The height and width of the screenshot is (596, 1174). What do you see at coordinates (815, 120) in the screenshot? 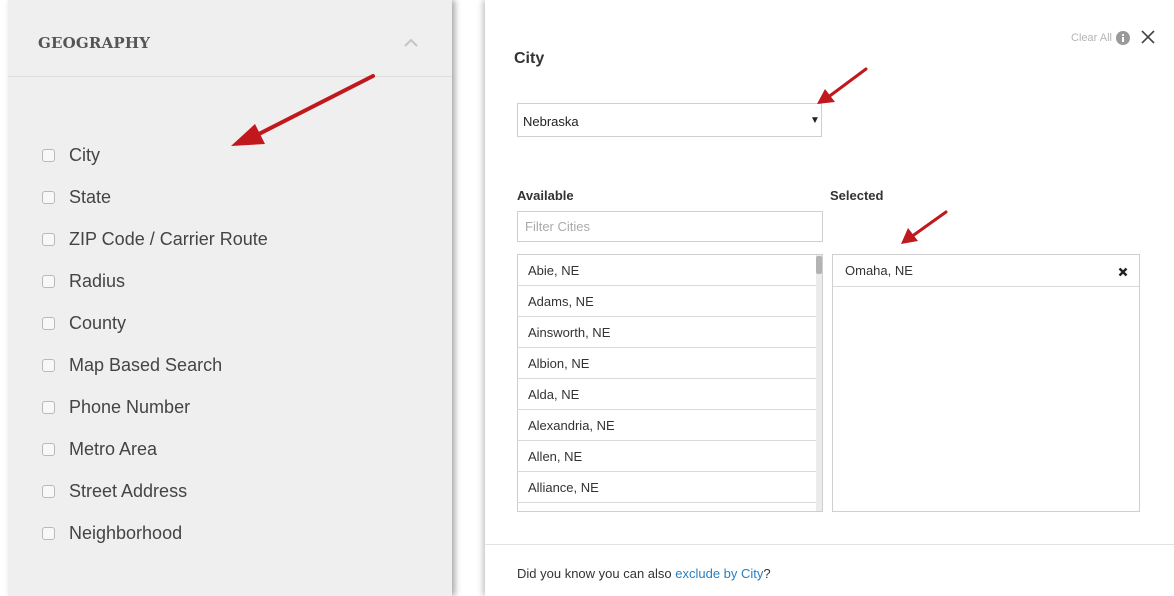
I see `caret-down-icon: ▼` at bounding box center [815, 120].